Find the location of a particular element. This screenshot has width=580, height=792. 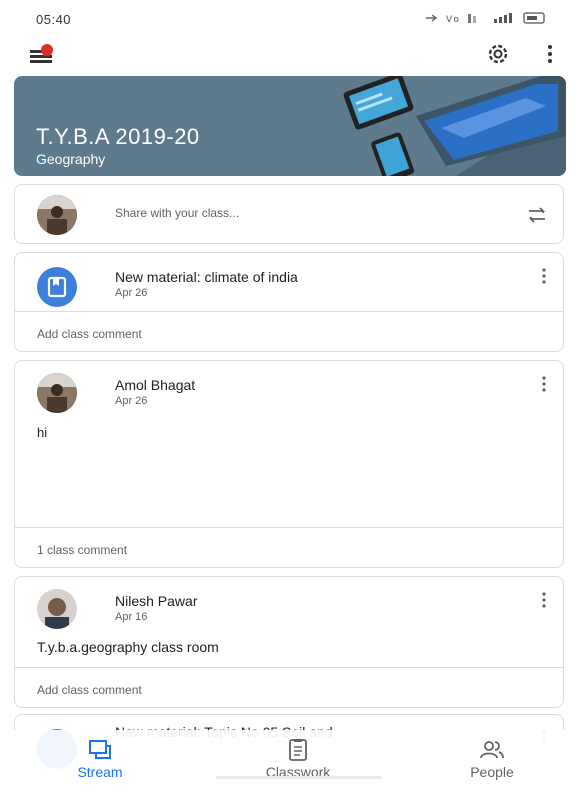

post-date: Apr 16 is located at coordinates (131, 617).